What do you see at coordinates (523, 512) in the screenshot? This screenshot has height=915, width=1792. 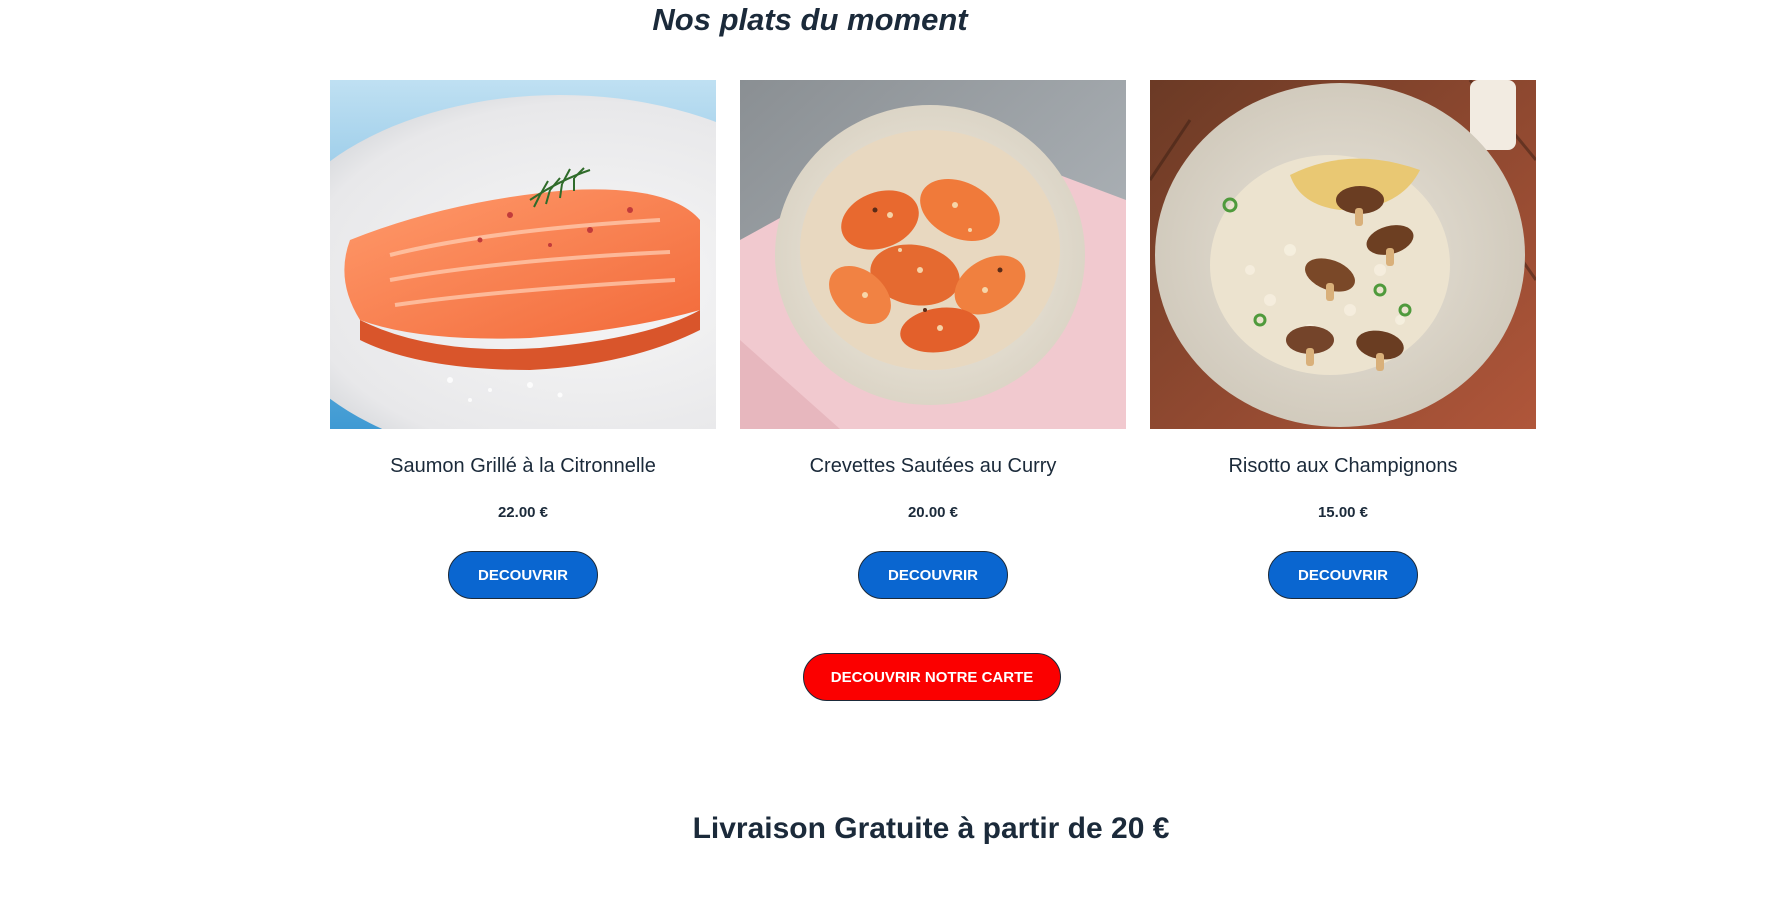 I see `dish-price: 22.00 €` at bounding box center [523, 512].